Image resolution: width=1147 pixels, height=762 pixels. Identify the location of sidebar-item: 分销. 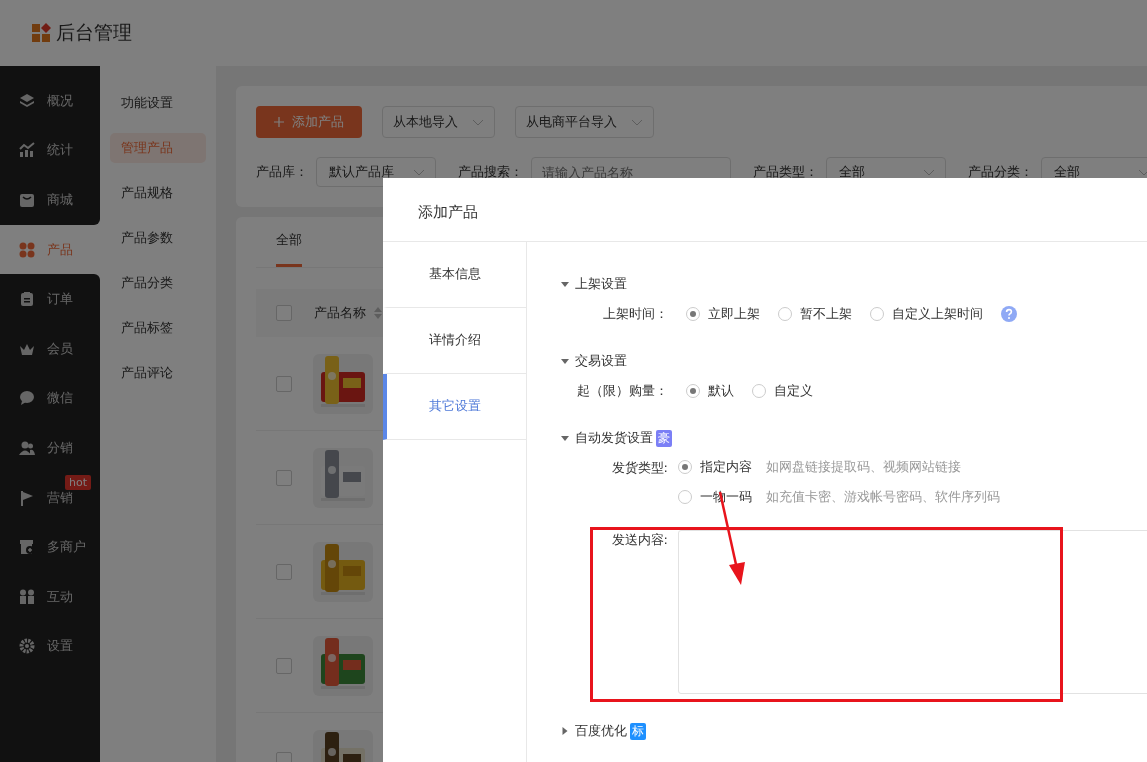
(50, 448).